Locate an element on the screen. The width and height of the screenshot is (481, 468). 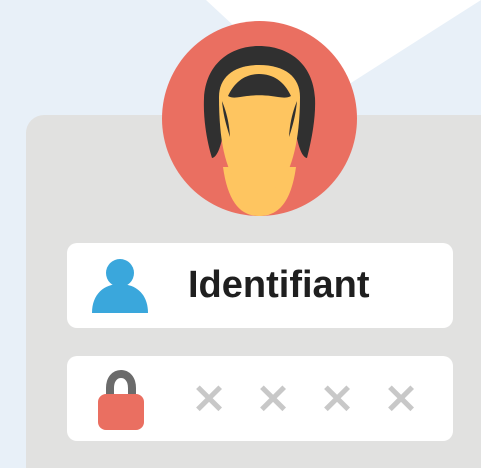
password-mask: × × × × is located at coordinates (305, 398).